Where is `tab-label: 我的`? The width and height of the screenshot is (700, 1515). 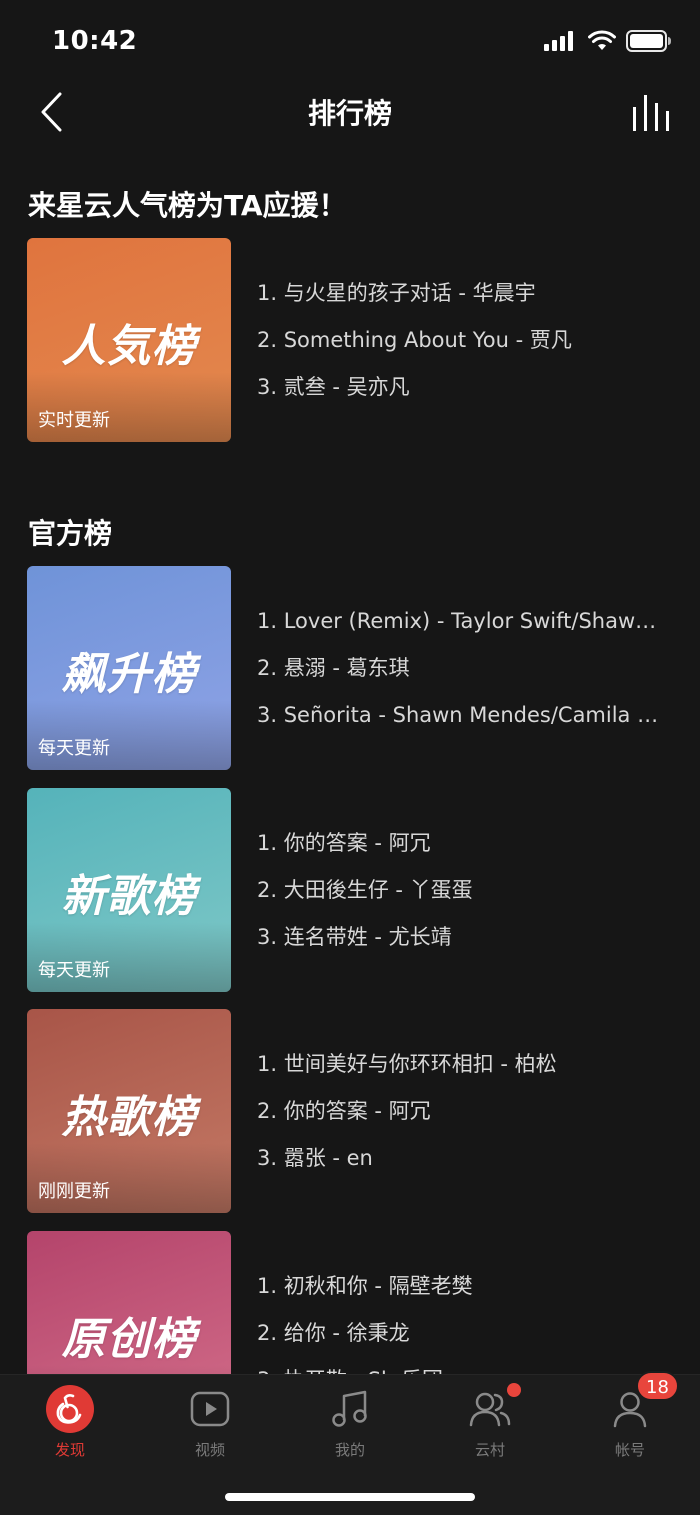 tab-label: 我的 is located at coordinates (349, 1450).